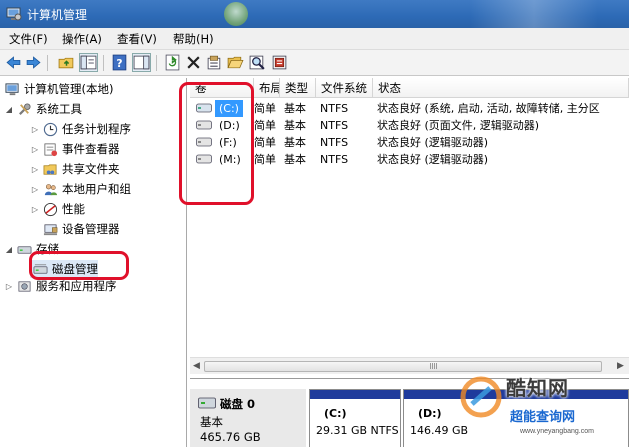 The width and height of the screenshot is (629, 447). I want to click on column-header-layout: 布局, so click(267, 88).